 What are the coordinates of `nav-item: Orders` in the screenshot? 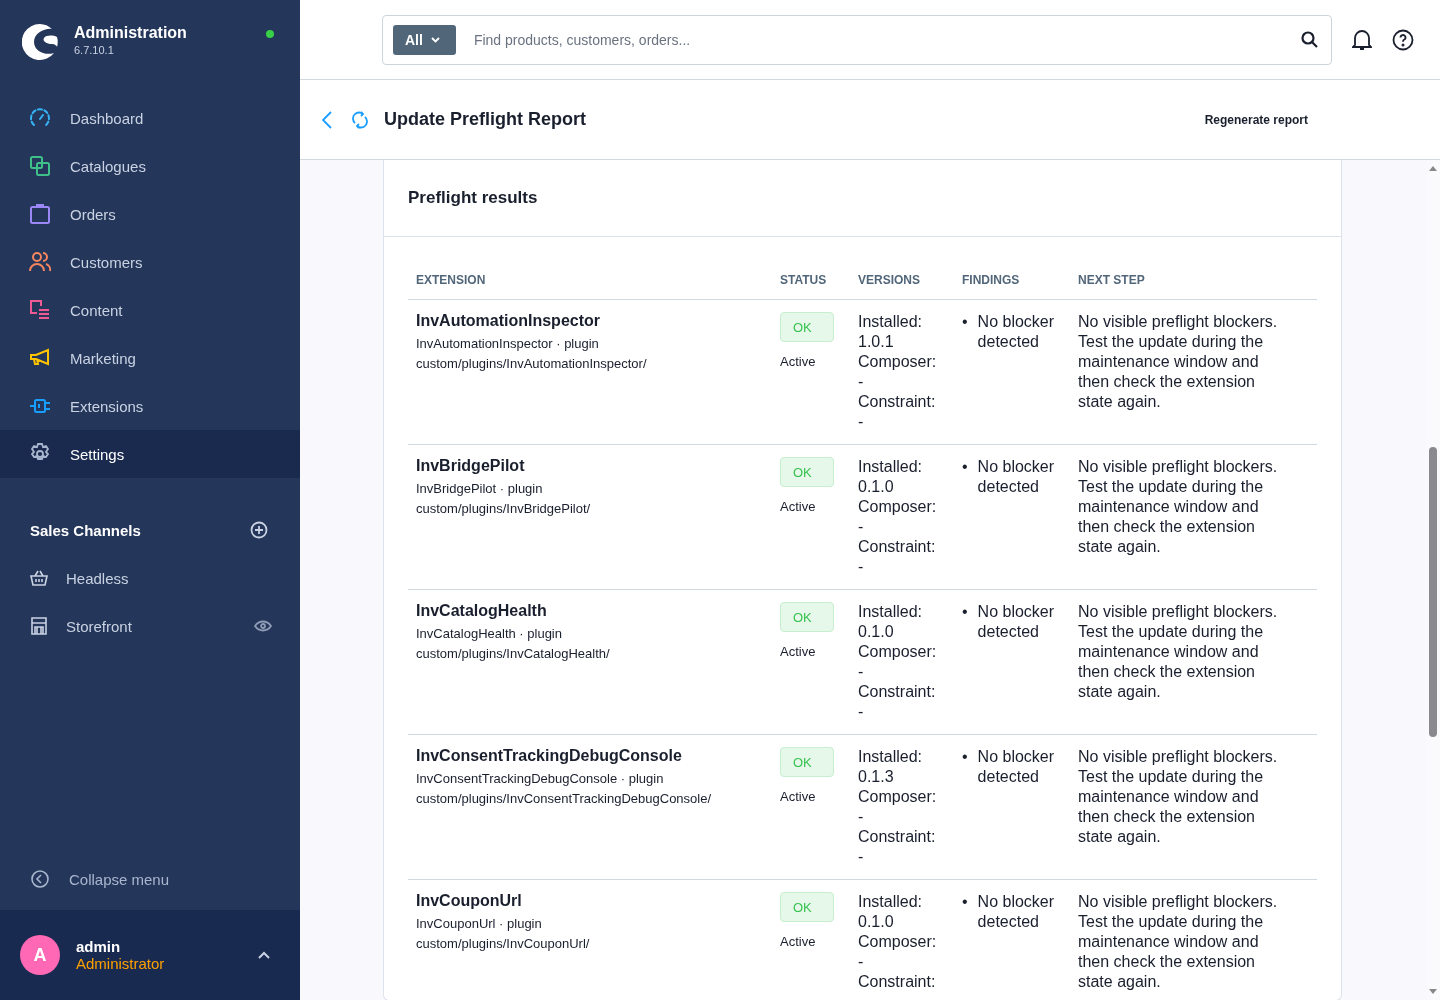 It's located at (150, 214).